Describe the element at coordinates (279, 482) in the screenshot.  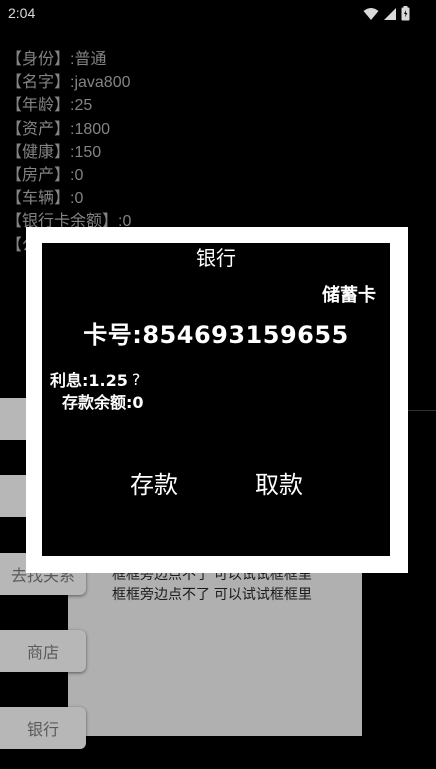
I see `withdraw-button: 取款` at that location.